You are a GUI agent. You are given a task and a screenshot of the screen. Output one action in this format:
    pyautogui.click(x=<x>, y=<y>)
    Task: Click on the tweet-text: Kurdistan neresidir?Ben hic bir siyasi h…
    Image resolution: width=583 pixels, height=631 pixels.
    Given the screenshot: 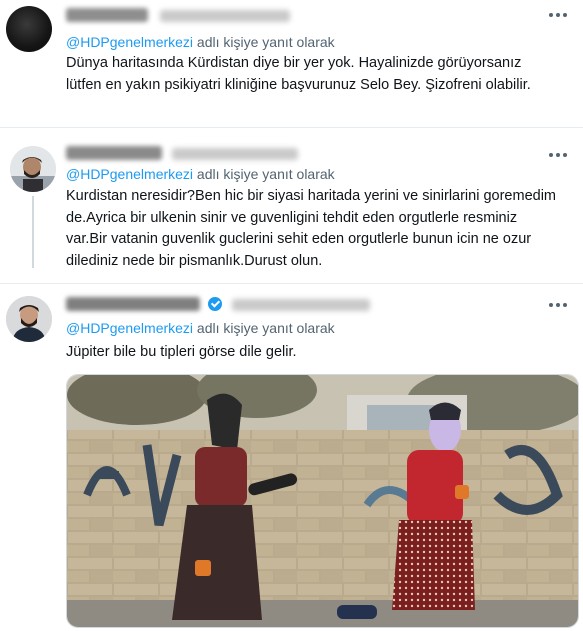 What is the action you would take?
    pyautogui.click(x=318, y=229)
    